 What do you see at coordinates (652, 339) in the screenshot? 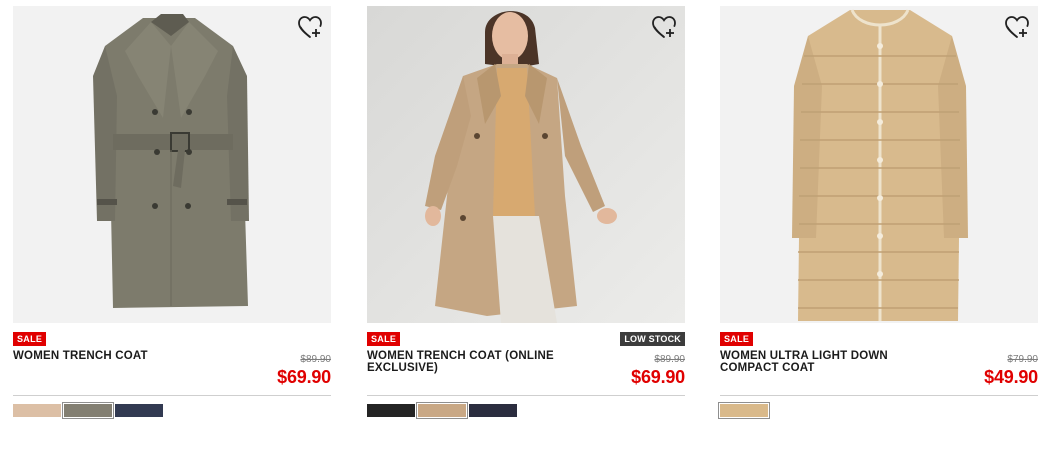
I see `low-stock-badge: LOW STOCK` at bounding box center [652, 339].